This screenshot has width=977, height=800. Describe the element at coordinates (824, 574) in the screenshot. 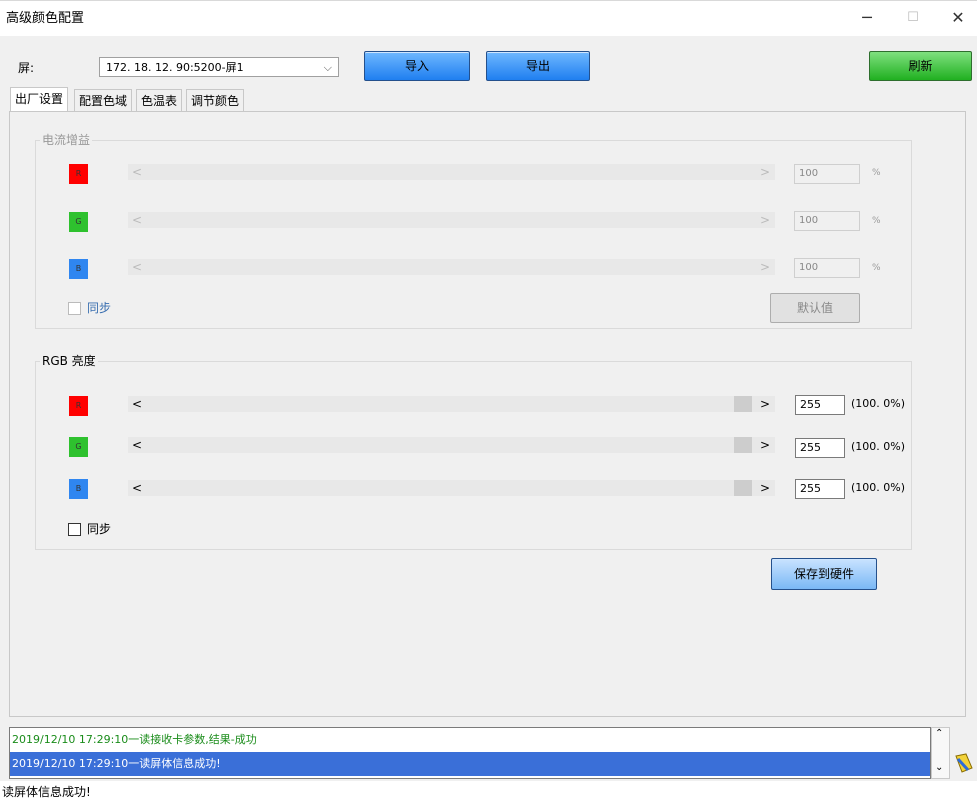

I see `save-to-hardware-button: 保存到硬件` at that location.